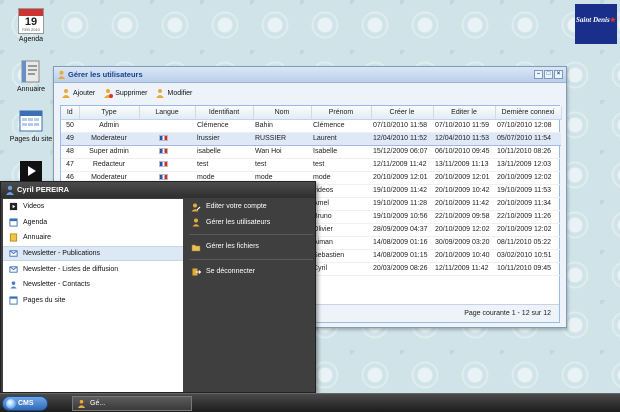  What do you see at coordinates (78, 93) in the screenshot?
I see `add-button: Ajouter` at bounding box center [78, 93].